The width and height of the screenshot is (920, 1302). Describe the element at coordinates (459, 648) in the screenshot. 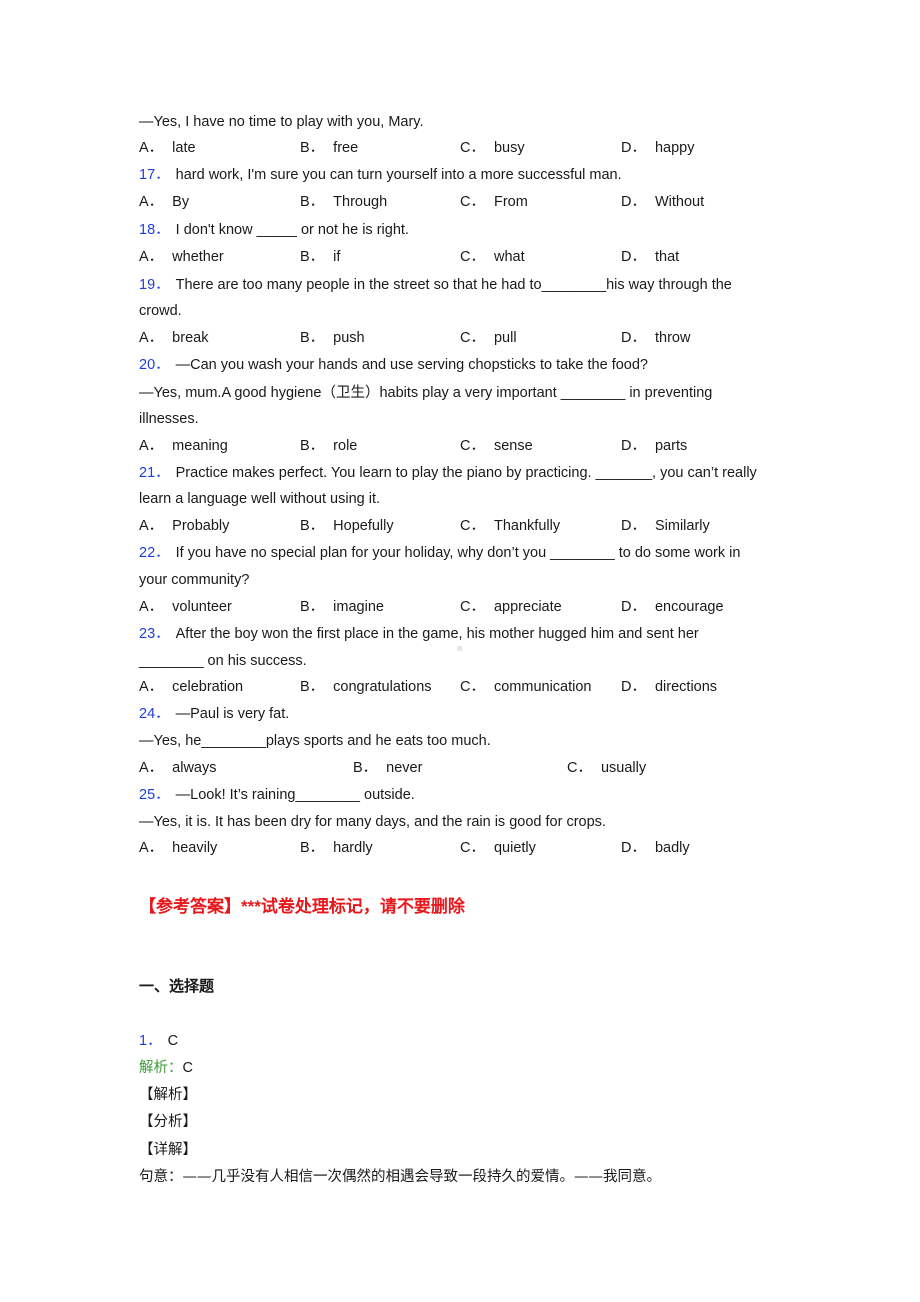

I see `artifact-dot` at that location.